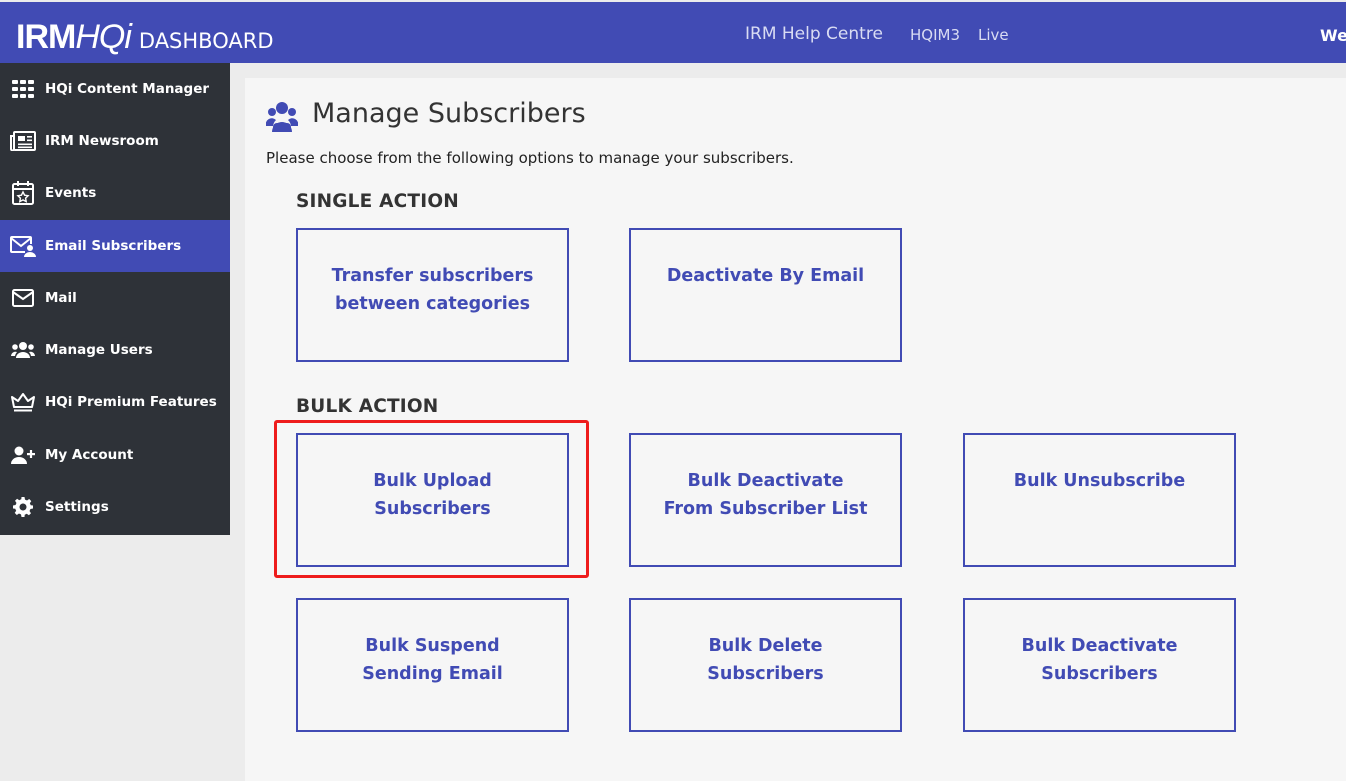 The width and height of the screenshot is (1346, 781). I want to click on sidebar-item-events: Events, so click(115, 193).